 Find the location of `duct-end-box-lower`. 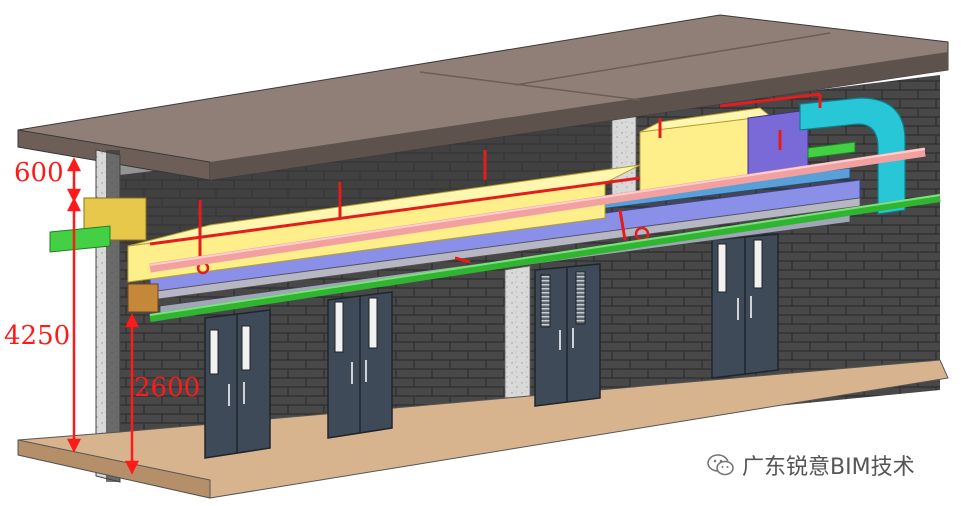

duct-end-box-lower is located at coordinates (143, 298).